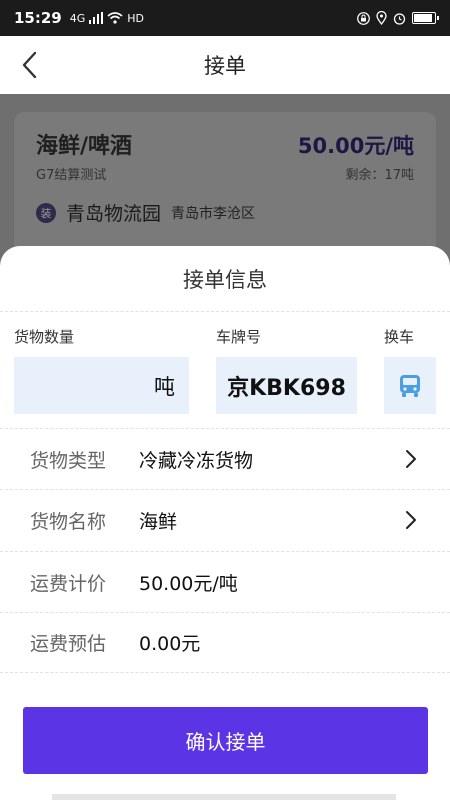 This screenshot has height=800, width=450. I want to click on origin-row: 装 青岛物流园 青岛市李沧区, so click(225, 212).